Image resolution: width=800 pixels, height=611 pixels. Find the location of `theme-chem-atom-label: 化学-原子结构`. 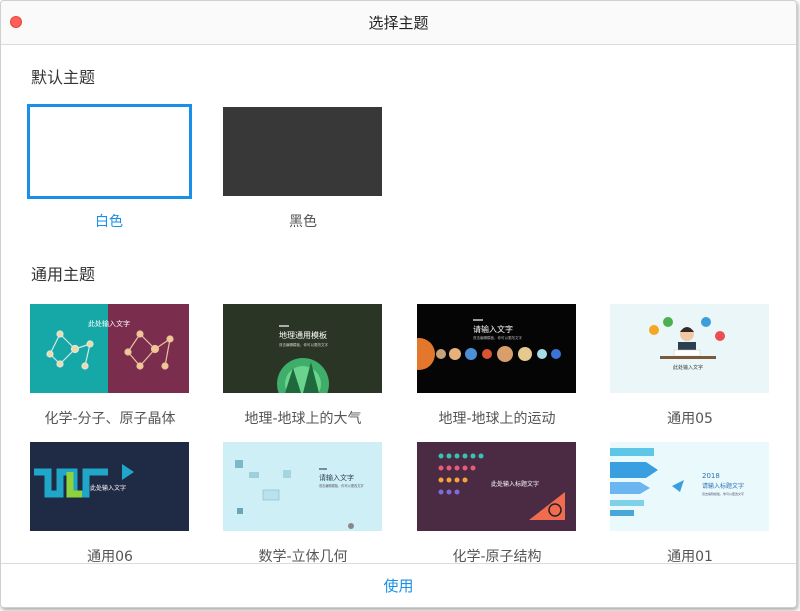

theme-chem-atom-label: 化学-原子结构 is located at coordinates (497, 554).